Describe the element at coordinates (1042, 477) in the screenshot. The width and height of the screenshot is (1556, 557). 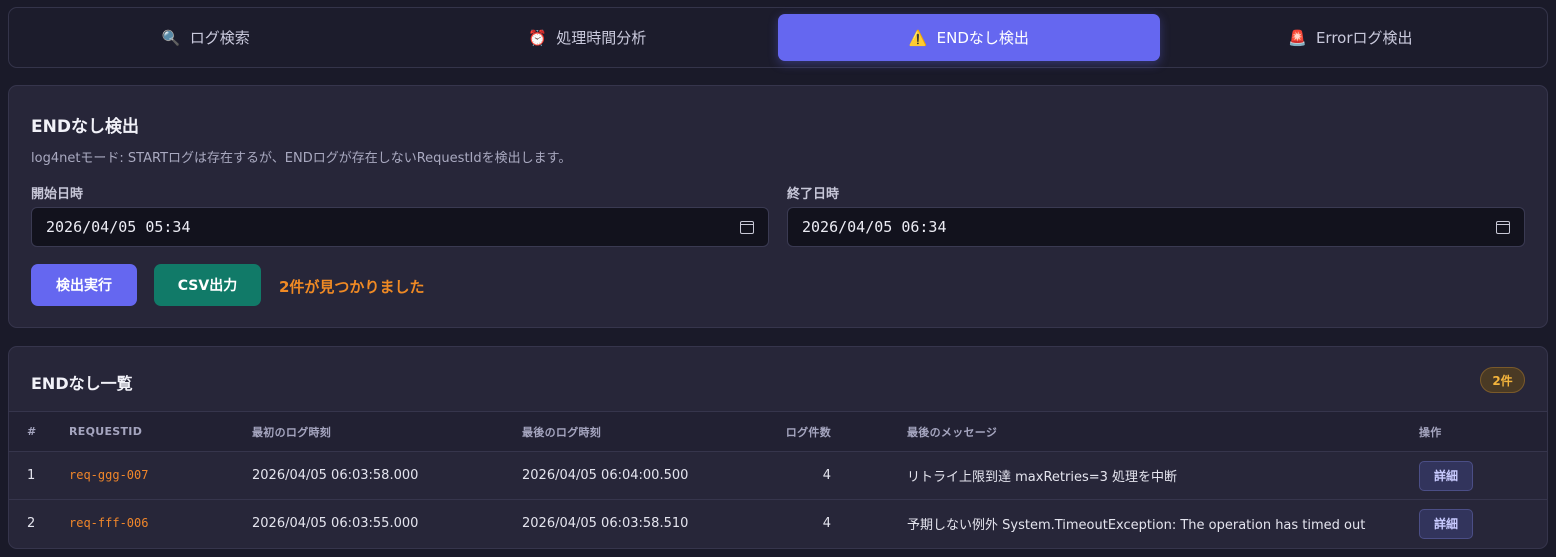
I see `last-message: リトライ上限到達 maxRetries=3 処理を中断` at that location.